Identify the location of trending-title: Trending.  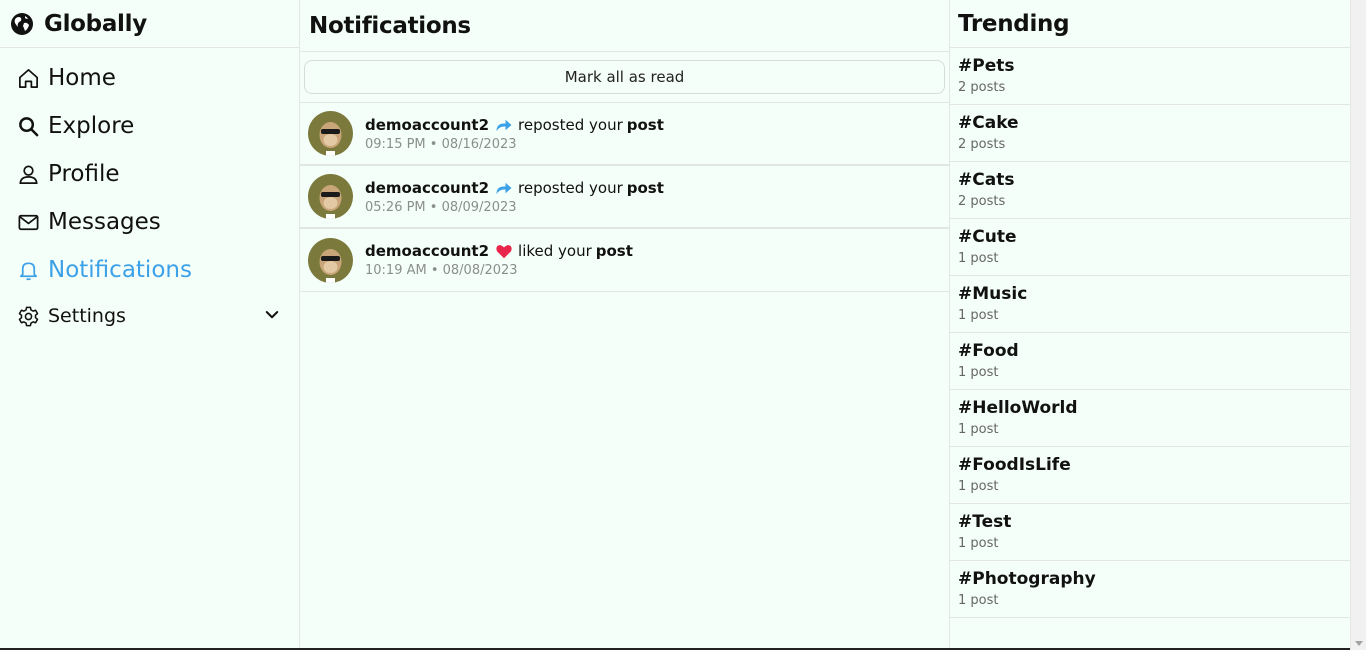
(1014, 23).